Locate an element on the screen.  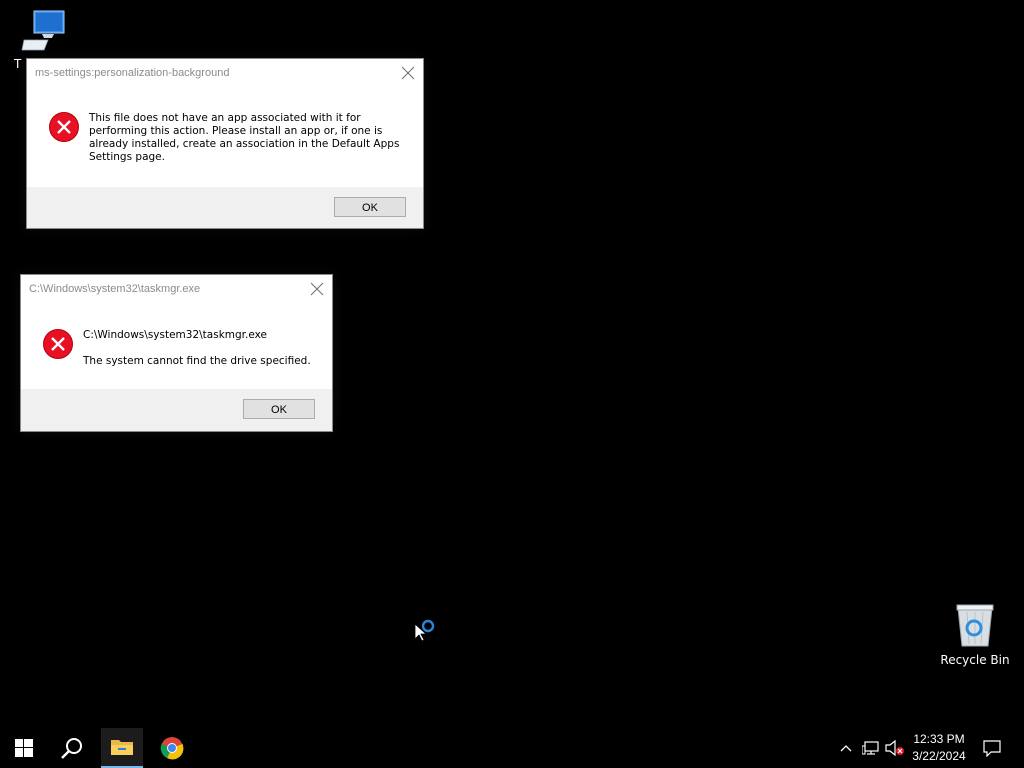
chrome-icon is located at coordinates (172, 748).